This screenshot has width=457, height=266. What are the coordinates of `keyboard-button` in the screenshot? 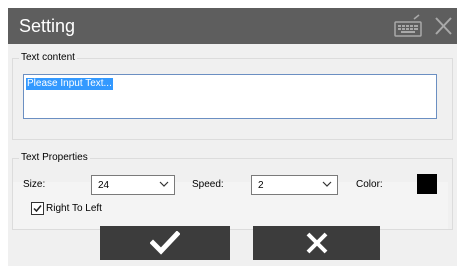 It's located at (408, 26).